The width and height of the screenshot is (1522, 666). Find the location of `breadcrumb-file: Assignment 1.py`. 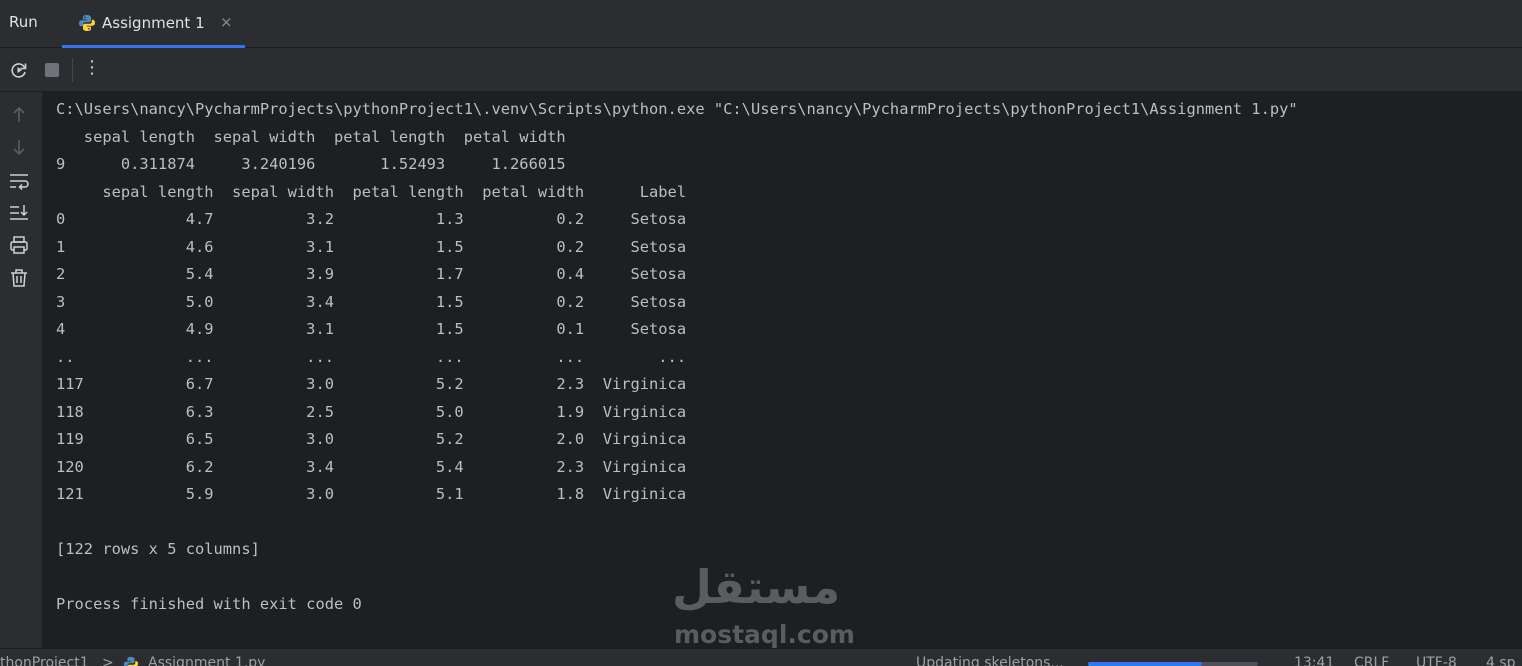

breadcrumb-file: Assignment 1.py is located at coordinates (206, 660).